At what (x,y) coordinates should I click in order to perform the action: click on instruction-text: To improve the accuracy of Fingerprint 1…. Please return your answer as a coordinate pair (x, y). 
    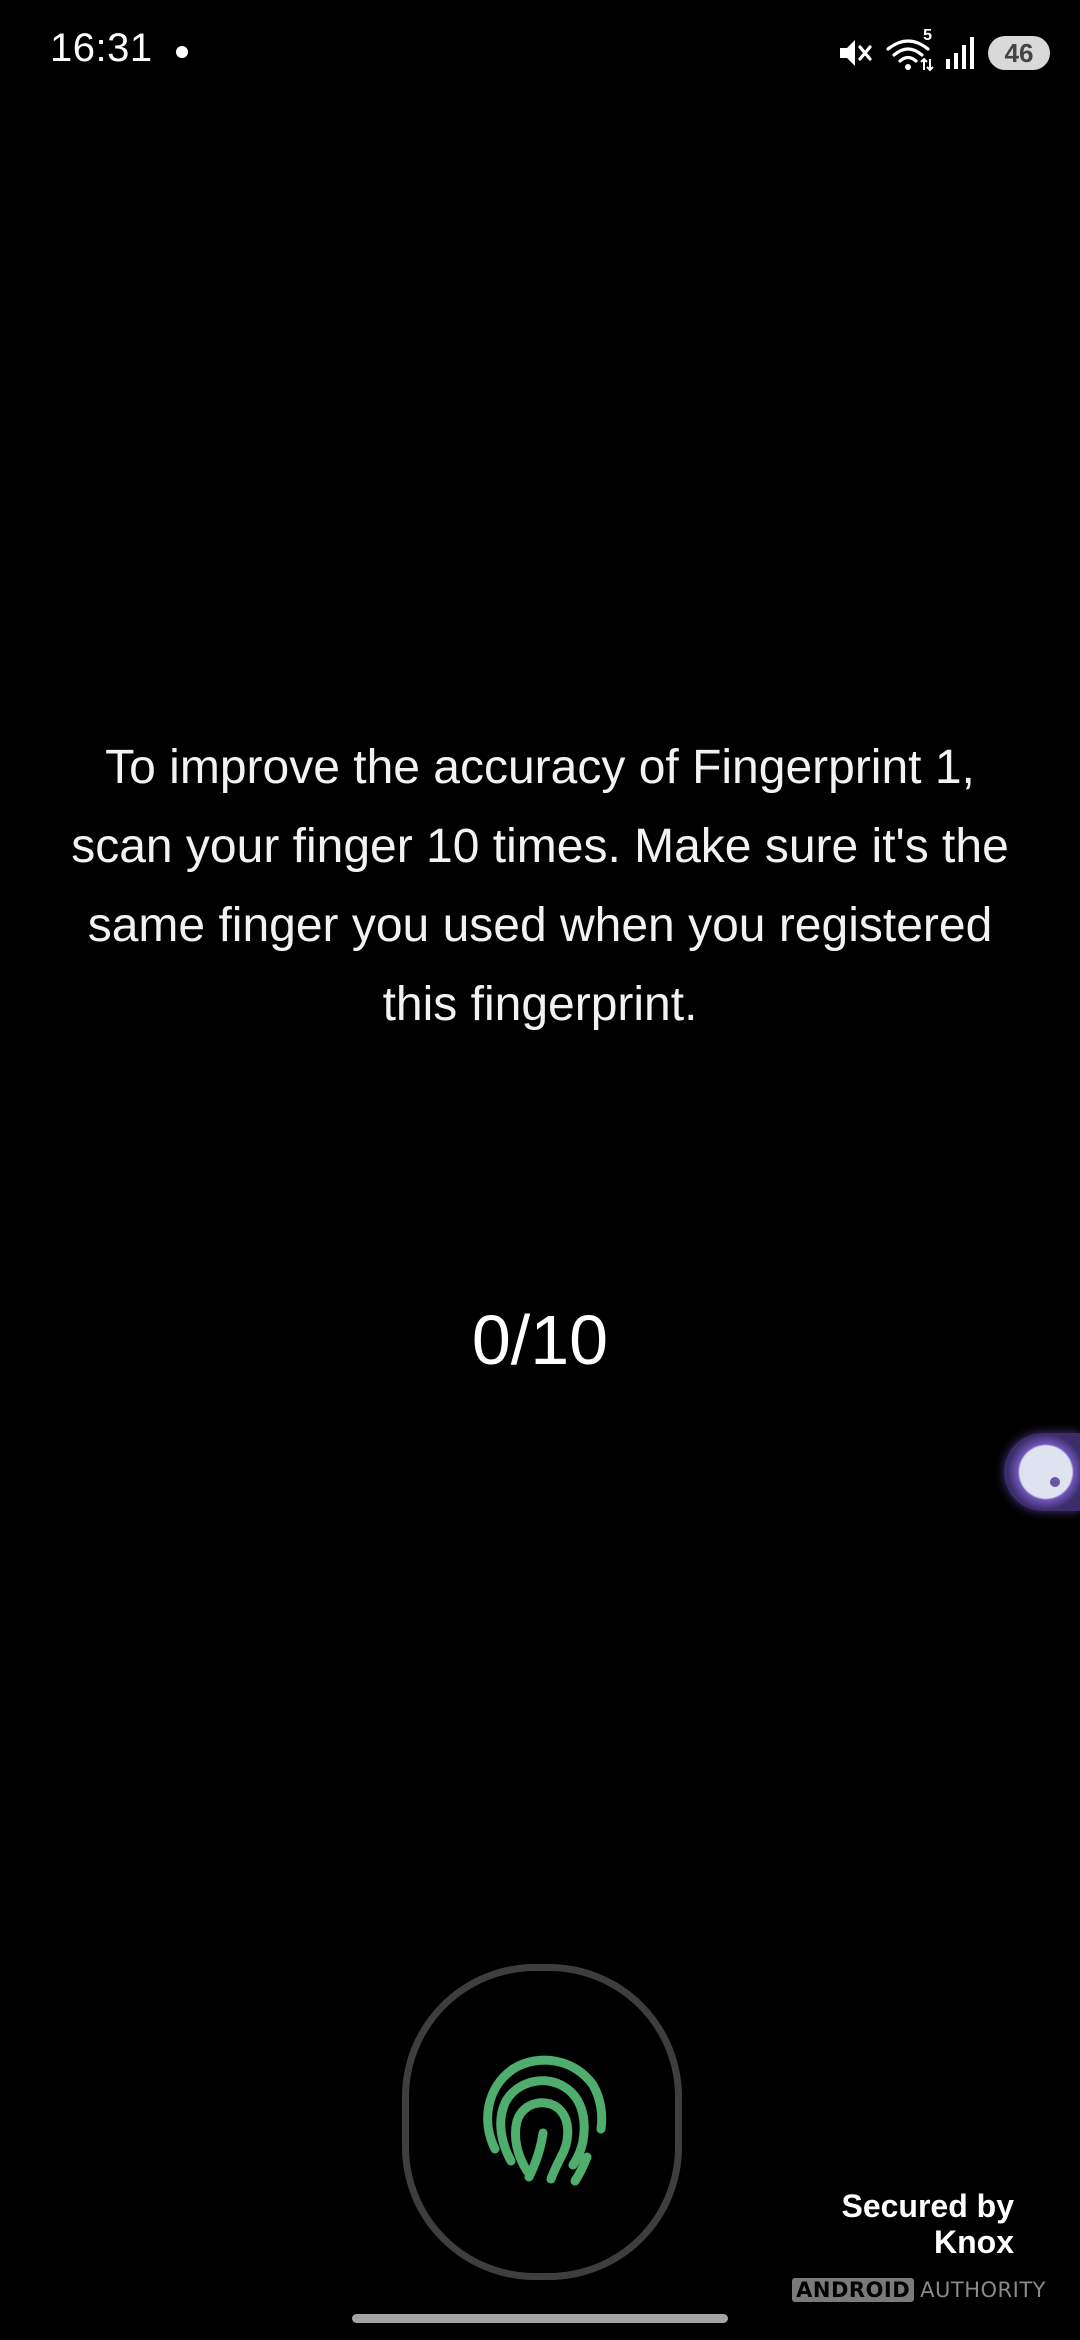
    Looking at the image, I should click on (540, 886).